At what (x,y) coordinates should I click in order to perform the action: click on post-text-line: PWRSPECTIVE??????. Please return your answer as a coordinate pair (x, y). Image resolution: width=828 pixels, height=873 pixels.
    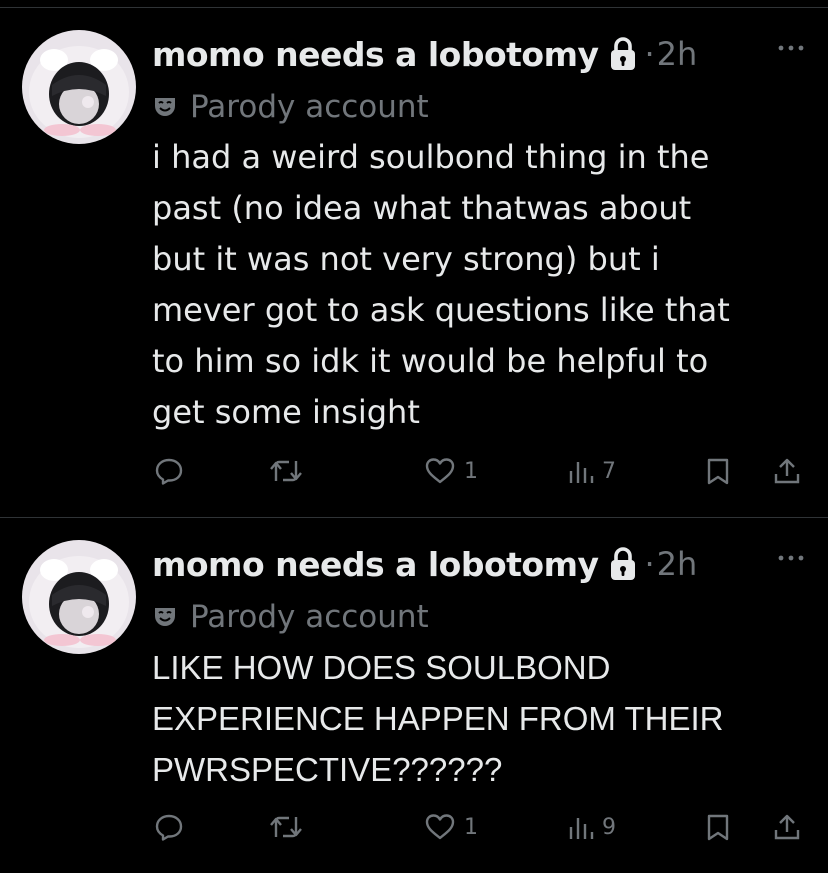
    Looking at the image, I should click on (327, 769).